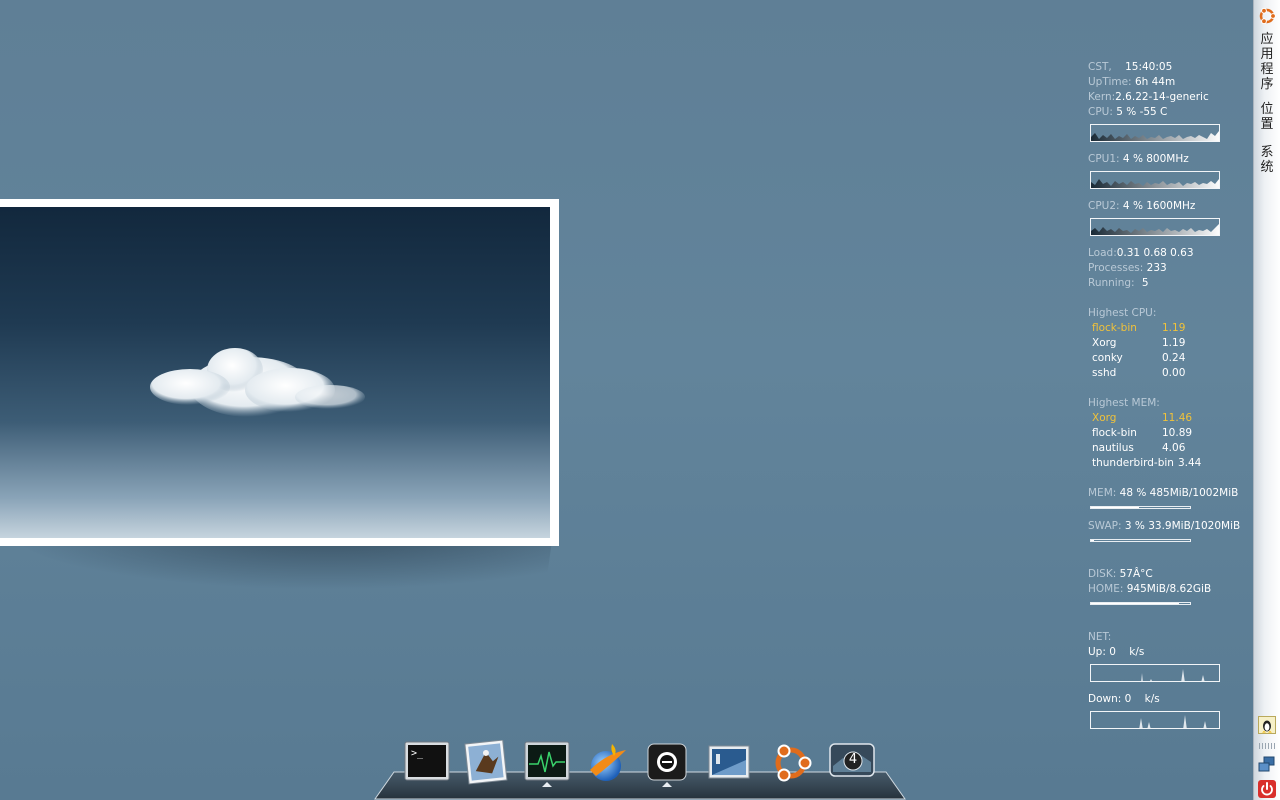 Image resolution: width=1280 pixels, height=800 pixels. What do you see at coordinates (1162, 97) in the screenshot?
I see `kernel-value: 2.6.22-14-generic` at bounding box center [1162, 97].